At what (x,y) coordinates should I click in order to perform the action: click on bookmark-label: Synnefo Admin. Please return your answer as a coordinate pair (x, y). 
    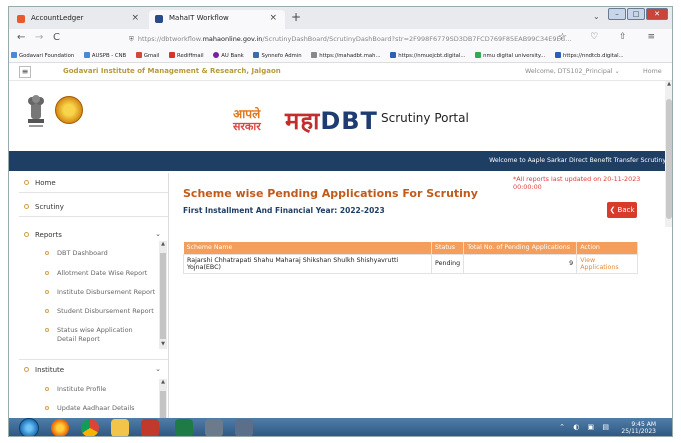
    Looking at the image, I should click on (281, 56).